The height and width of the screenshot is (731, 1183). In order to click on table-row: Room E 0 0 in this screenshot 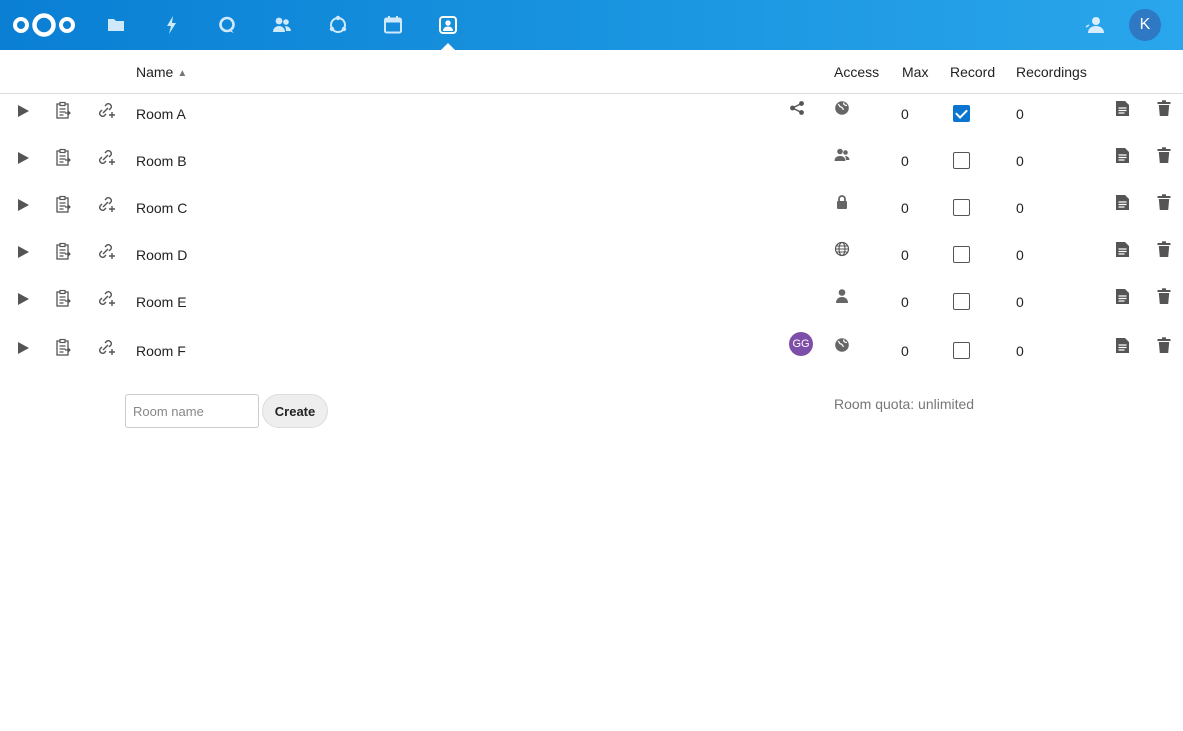, I will do `click(591, 305)`.